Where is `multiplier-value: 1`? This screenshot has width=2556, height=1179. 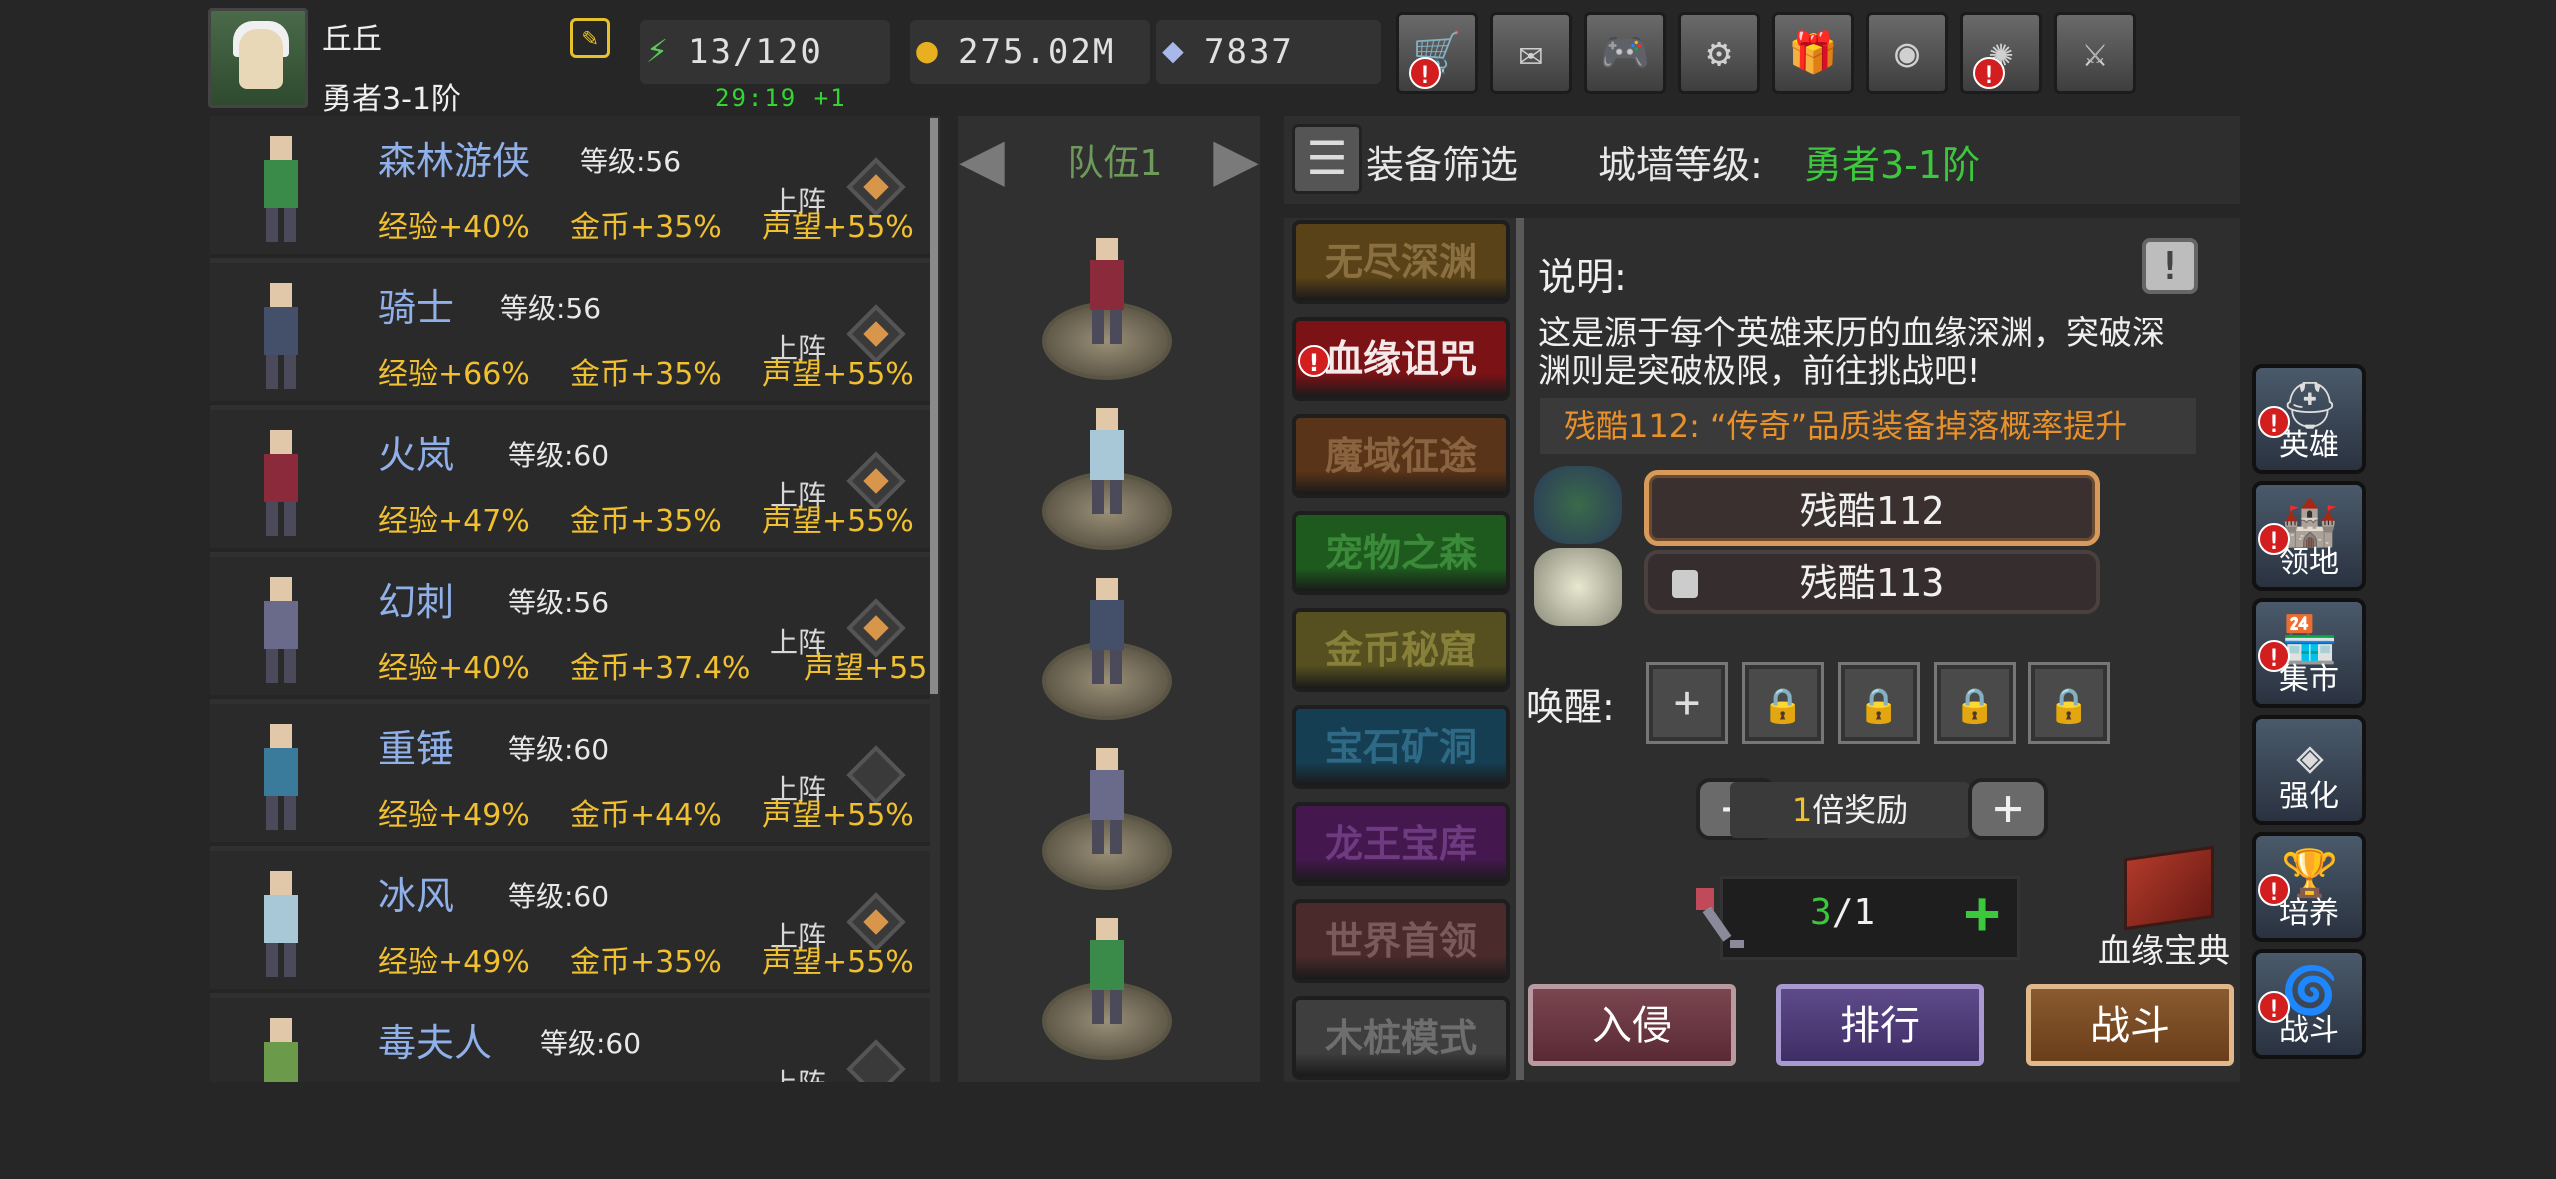 multiplier-value: 1 is located at coordinates (1802, 810).